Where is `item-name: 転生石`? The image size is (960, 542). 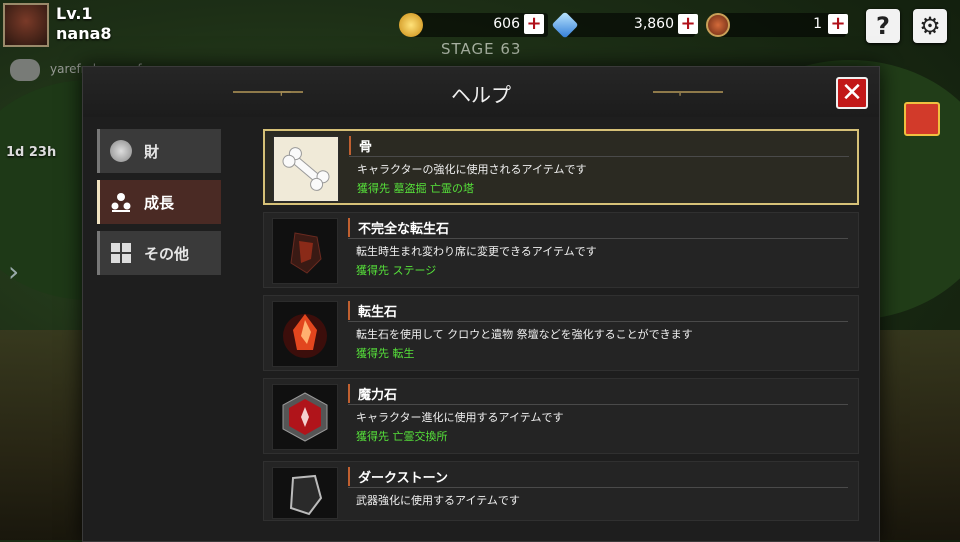
item-name: 転生石 is located at coordinates (372, 310).